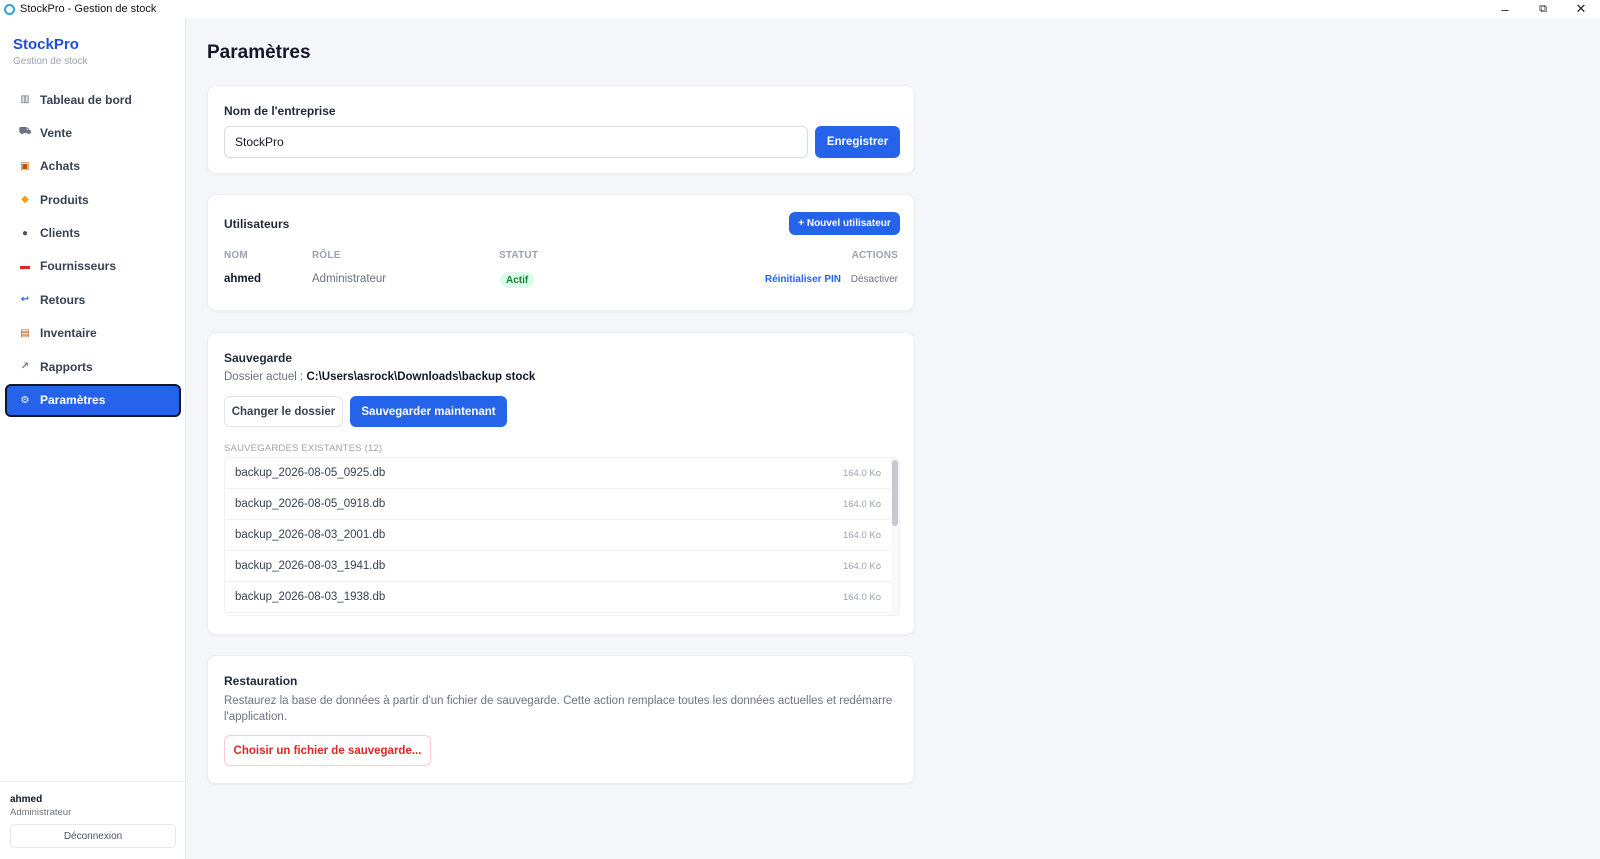 The width and height of the screenshot is (1600, 859). I want to click on backup-file-name: backup_2026-08-03_1938.db, so click(310, 597).